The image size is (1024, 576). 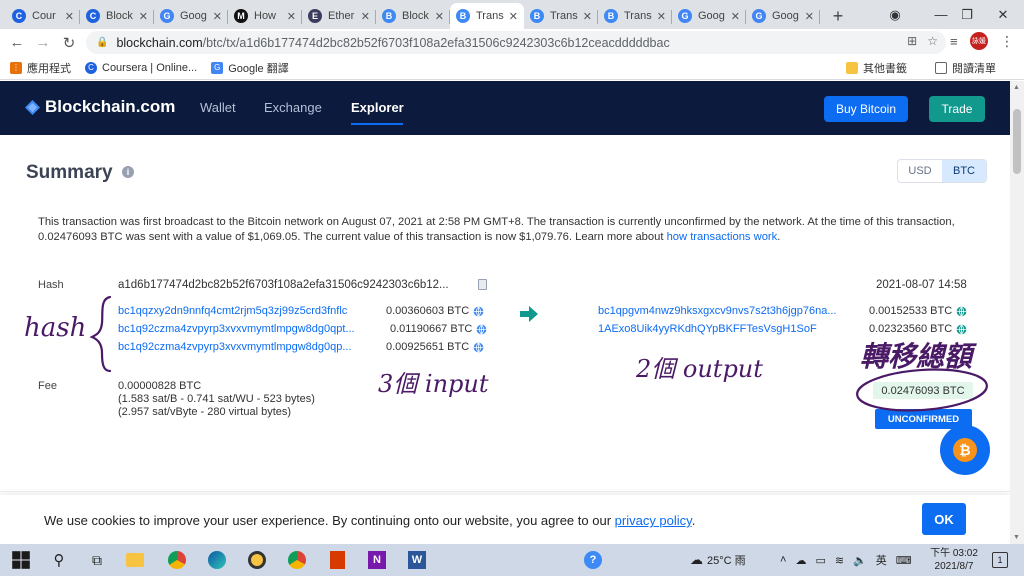 What do you see at coordinates (59, 560) in the screenshot?
I see `search-icon: ⚲` at bounding box center [59, 560].